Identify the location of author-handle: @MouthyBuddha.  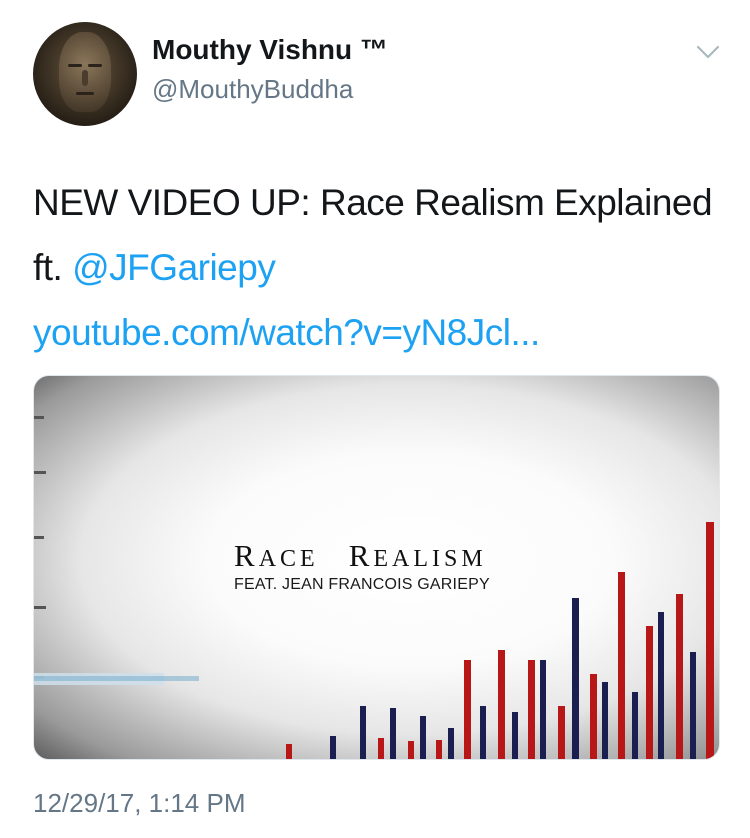
(252, 89).